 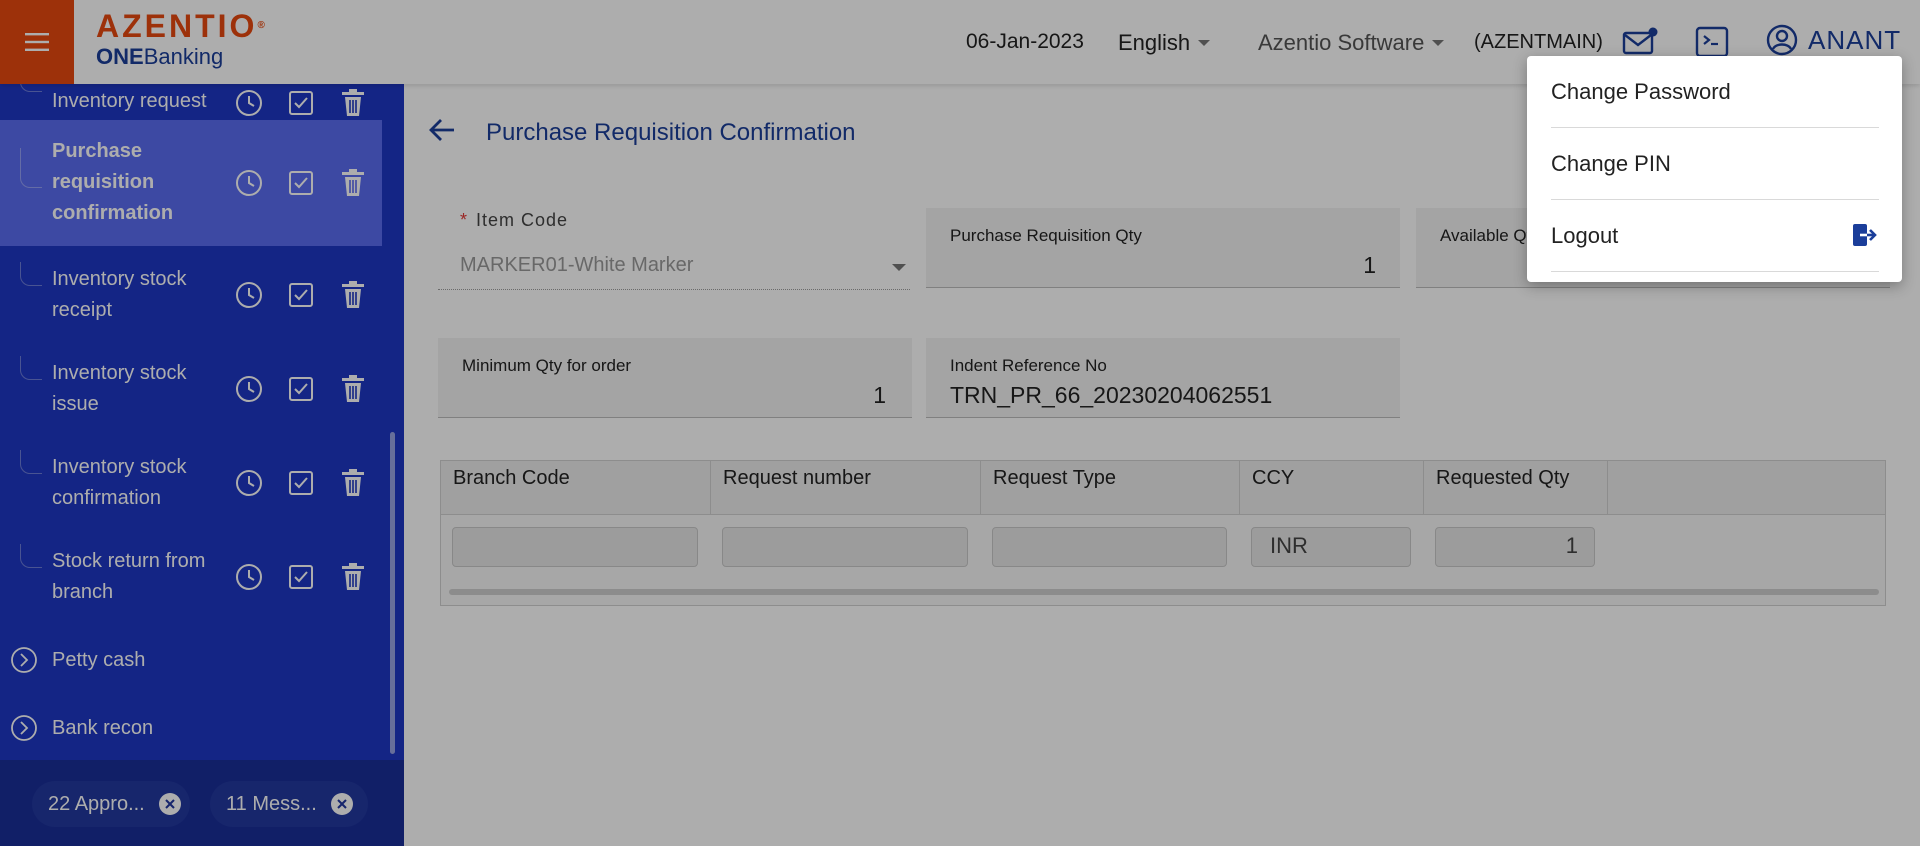 What do you see at coordinates (1715, 236) in the screenshot?
I see `logout-menu-item: Logout` at bounding box center [1715, 236].